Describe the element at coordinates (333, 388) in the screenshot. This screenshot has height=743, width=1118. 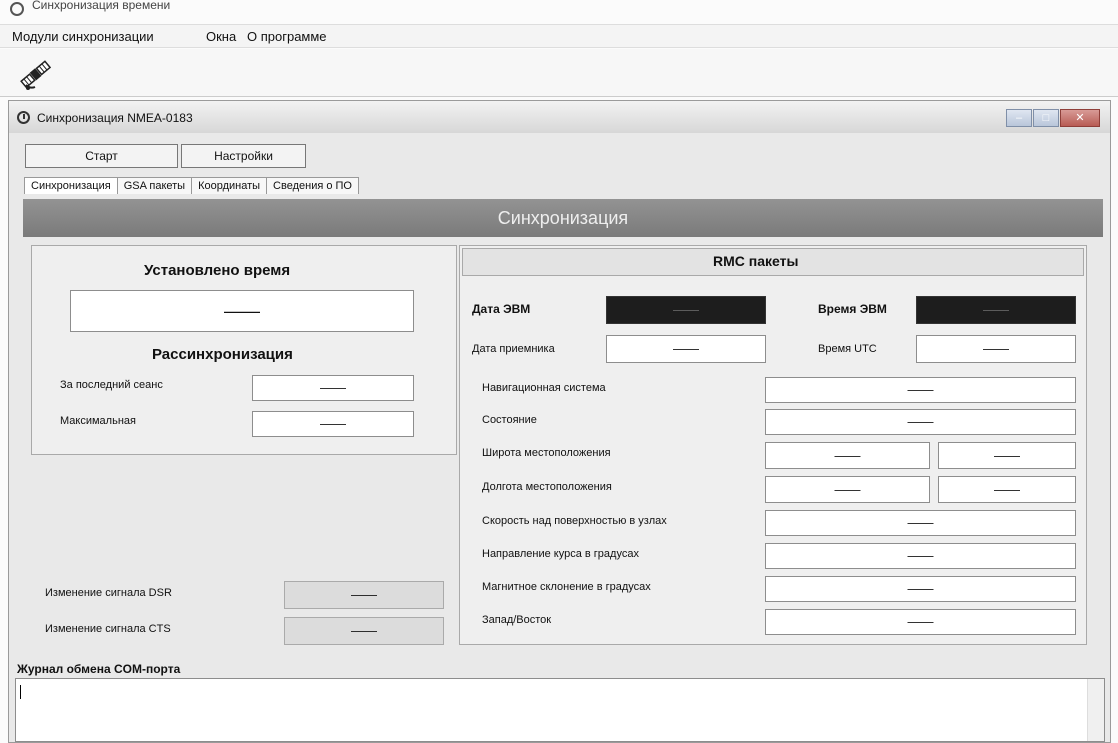
I see `last-session-value: ——` at that location.